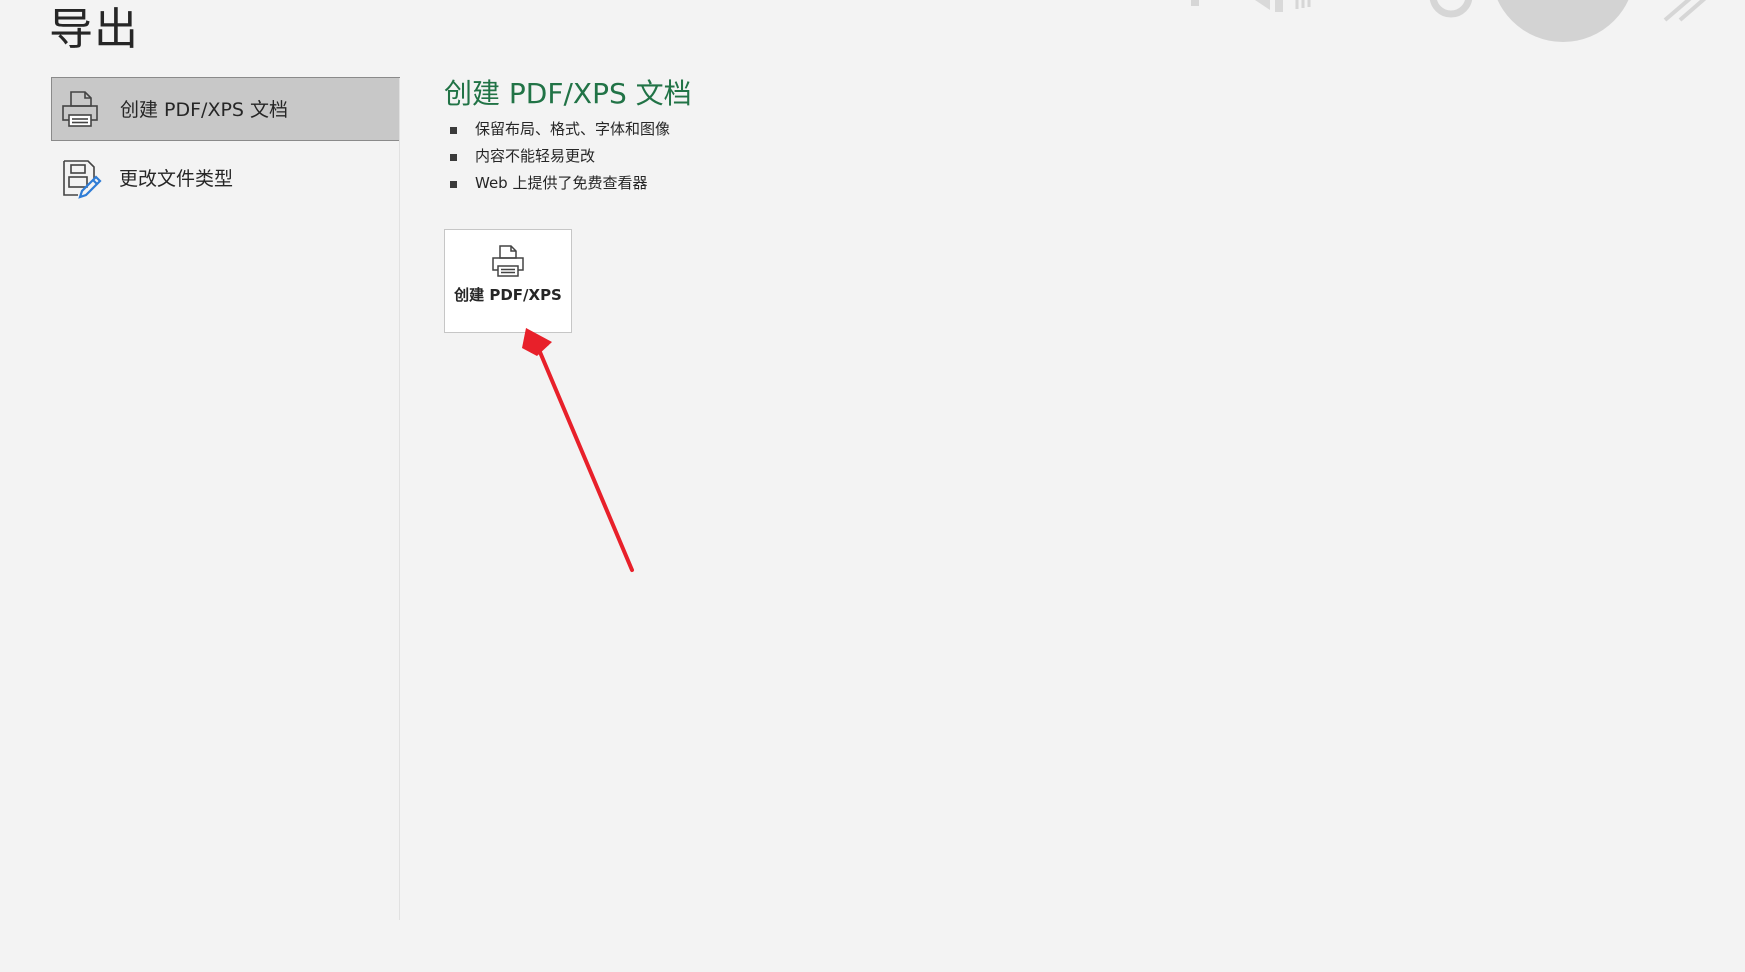  I want to click on sidebar-item-change-file-type: 更改文件类型, so click(225, 179).